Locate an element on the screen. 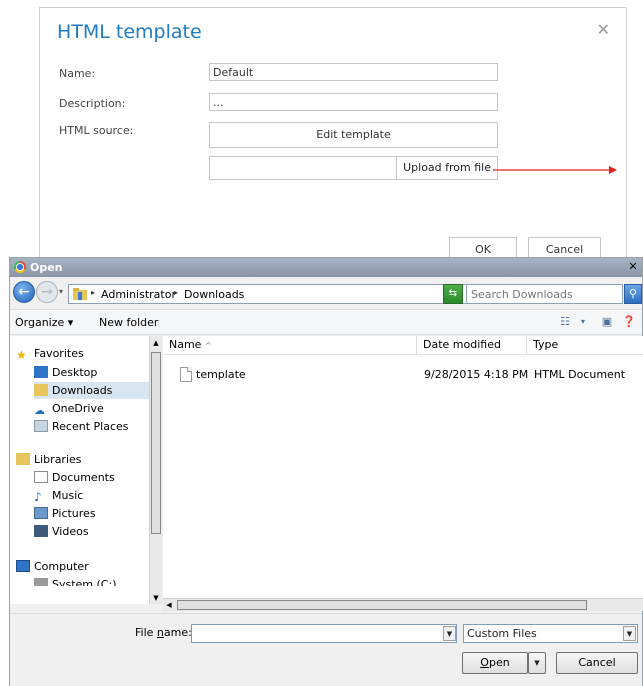 The width and height of the screenshot is (643, 686). nav-recent-label: Recent Places is located at coordinates (90, 426).